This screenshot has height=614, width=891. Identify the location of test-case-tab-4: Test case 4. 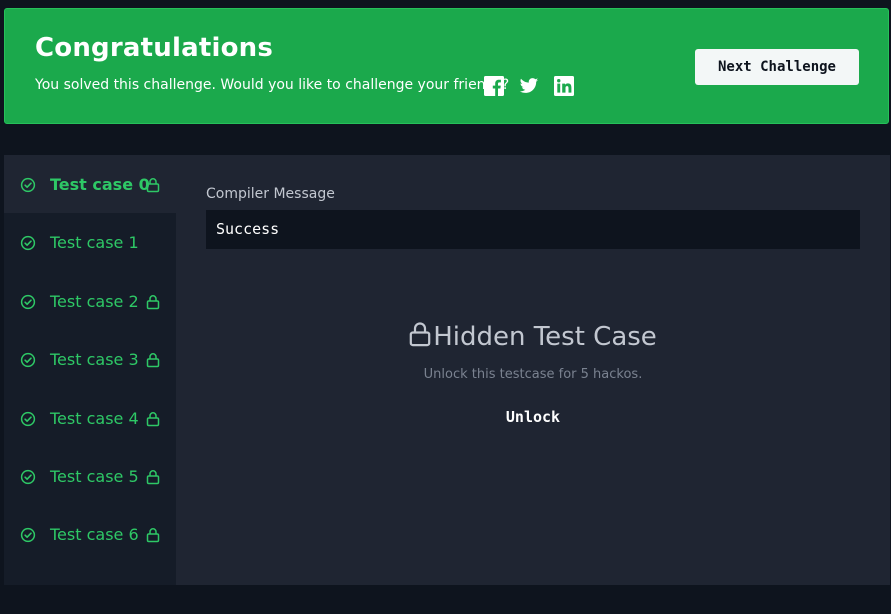
(90, 418).